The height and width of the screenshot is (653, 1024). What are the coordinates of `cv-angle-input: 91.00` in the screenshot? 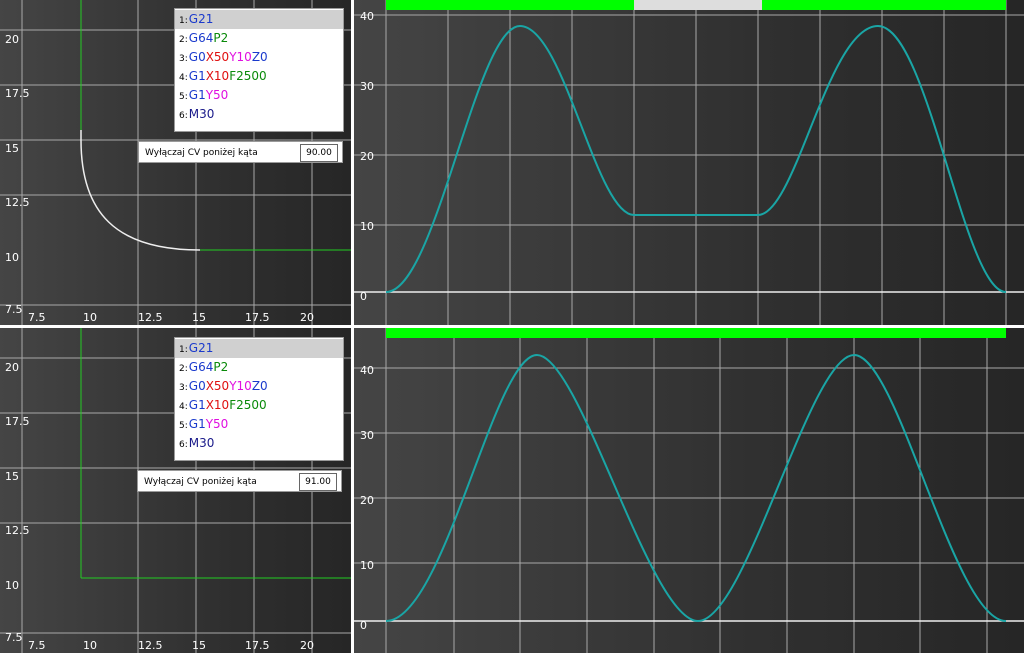 It's located at (318, 482).